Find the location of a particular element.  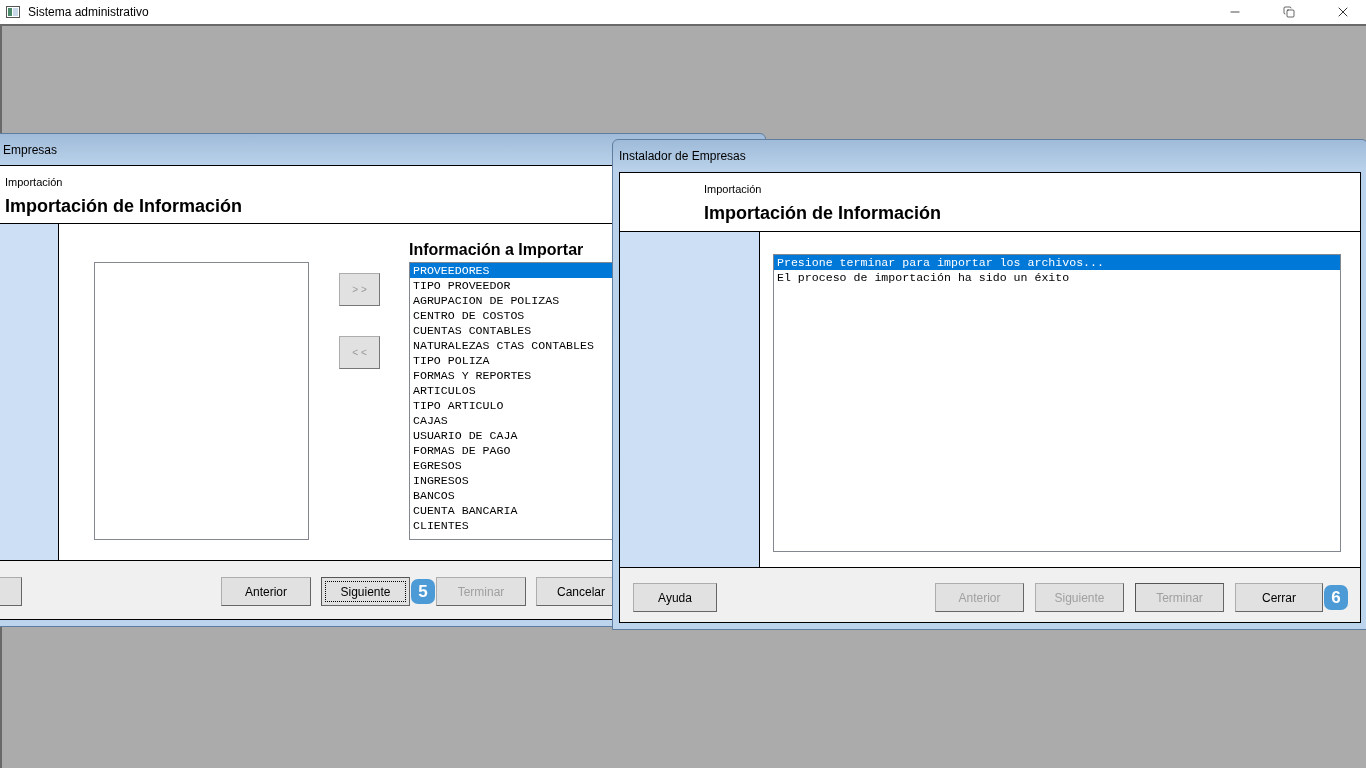

window-title: Instalador de Empresas is located at coordinates (682, 156).